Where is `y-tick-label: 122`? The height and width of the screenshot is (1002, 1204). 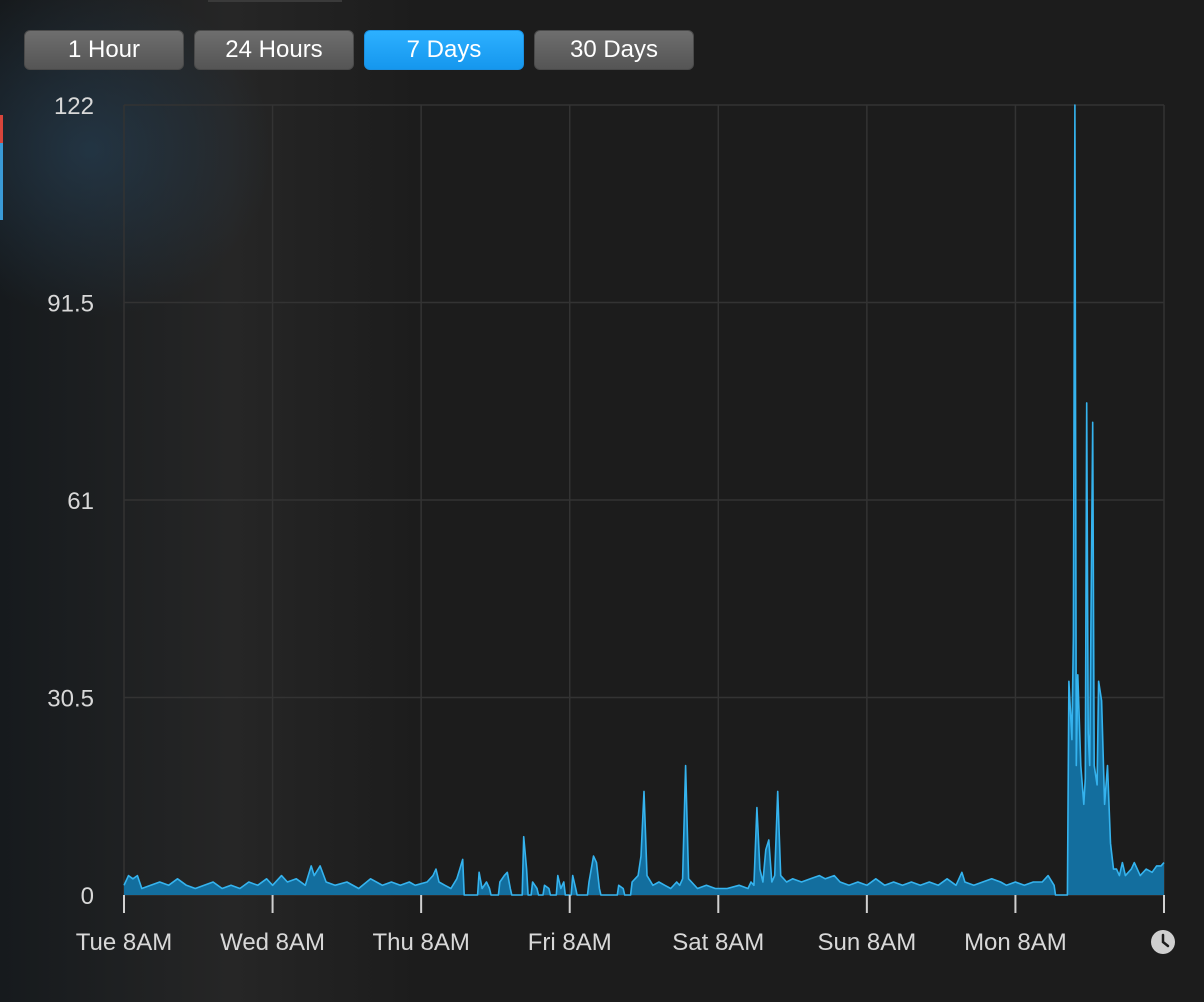 y-tick-label: 122 is located at coordinates (74, 106).